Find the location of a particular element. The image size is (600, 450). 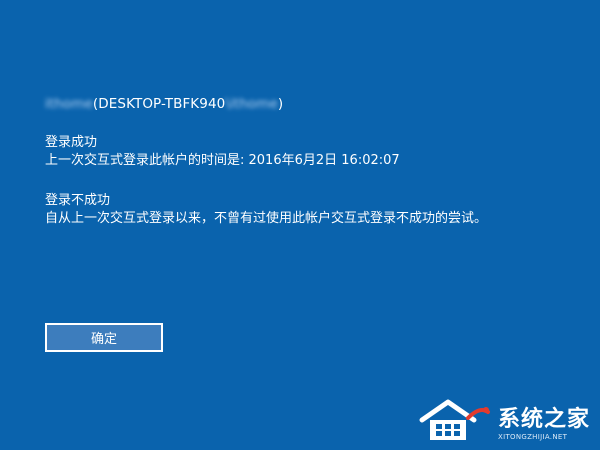

watermark: 系统之家 XITONGZHIJIA.NET is located at coordinates (504, 420).